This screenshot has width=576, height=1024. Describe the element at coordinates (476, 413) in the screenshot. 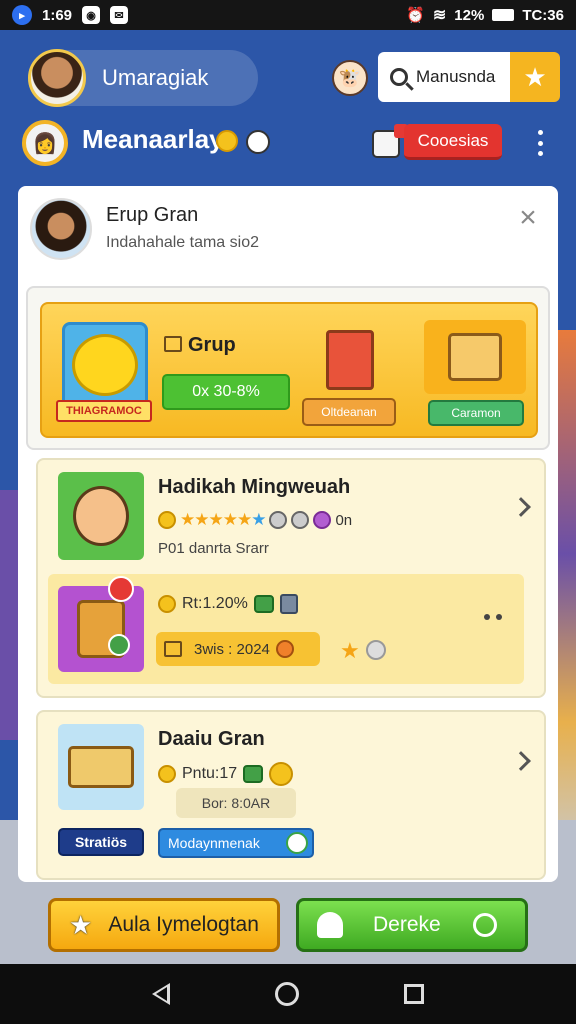

I see `claim-button: Caramon` at that location.